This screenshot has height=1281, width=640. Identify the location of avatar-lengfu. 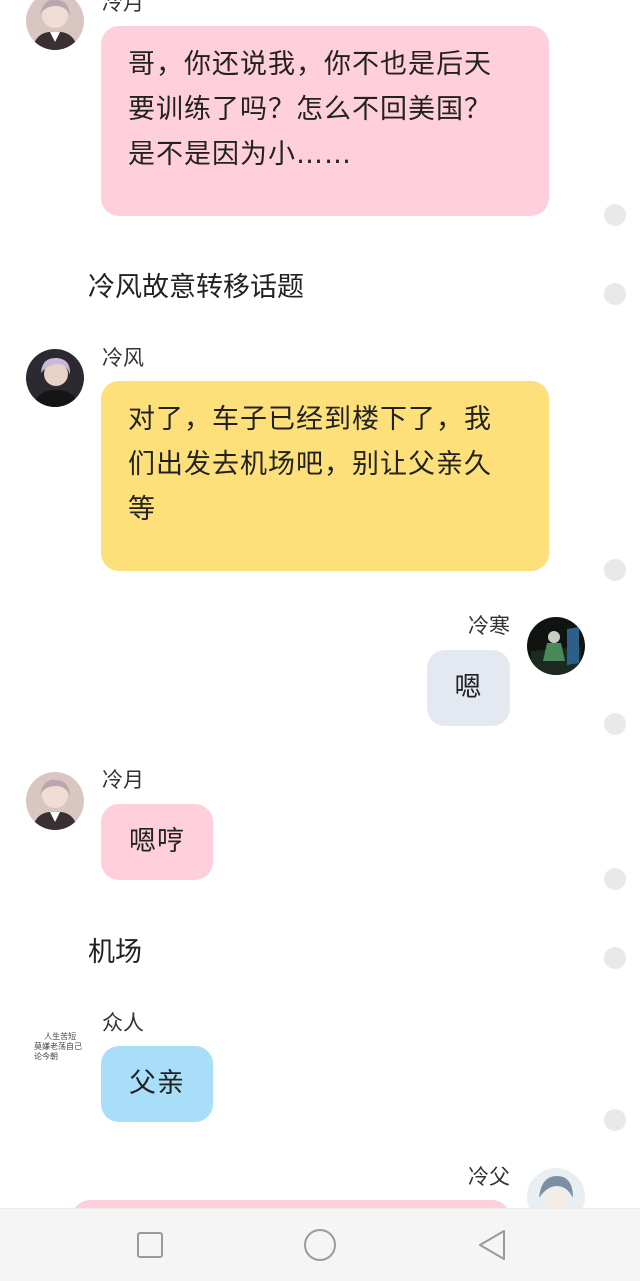
(556, 1188).